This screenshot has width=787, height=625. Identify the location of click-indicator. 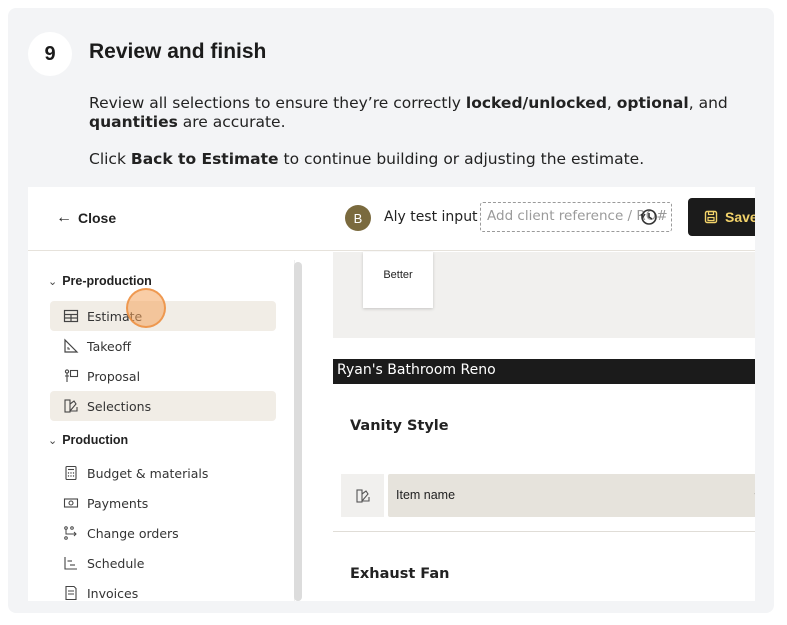
(146, 308).